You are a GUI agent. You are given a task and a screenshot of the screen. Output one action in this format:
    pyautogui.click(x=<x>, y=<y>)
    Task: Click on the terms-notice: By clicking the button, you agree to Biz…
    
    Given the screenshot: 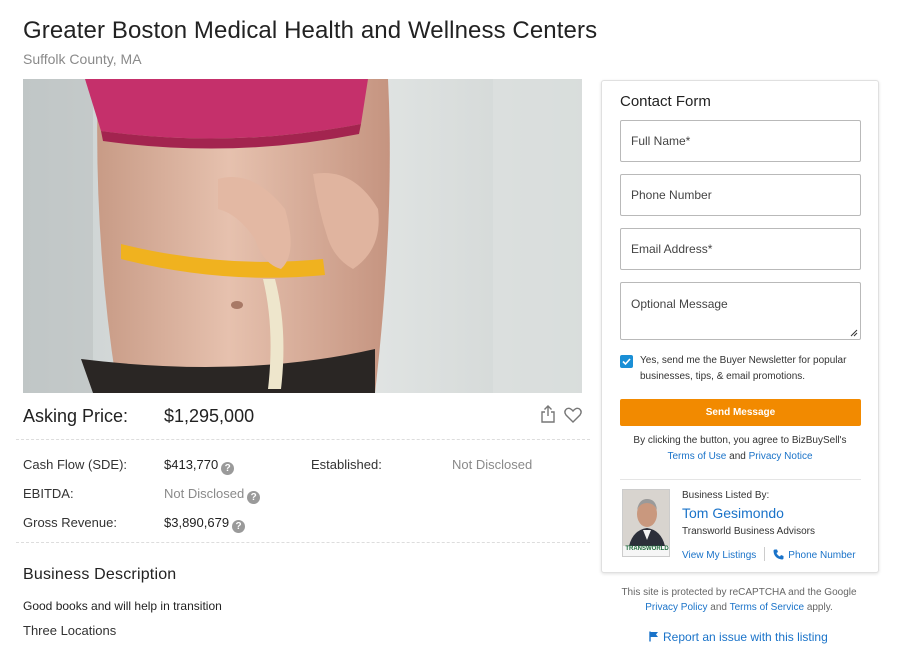 What is the action you would take?
    pyautogui.click(x=740, y=449)
    